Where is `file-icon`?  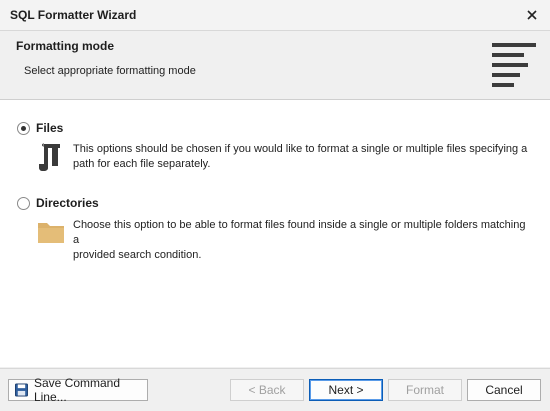
file-icon is located at coordinates (49, 157).